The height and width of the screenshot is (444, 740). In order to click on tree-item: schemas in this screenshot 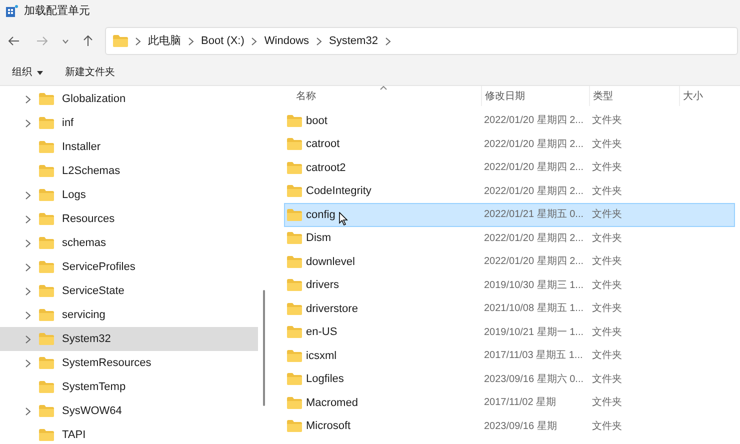, I will do `click(129, 243)`.